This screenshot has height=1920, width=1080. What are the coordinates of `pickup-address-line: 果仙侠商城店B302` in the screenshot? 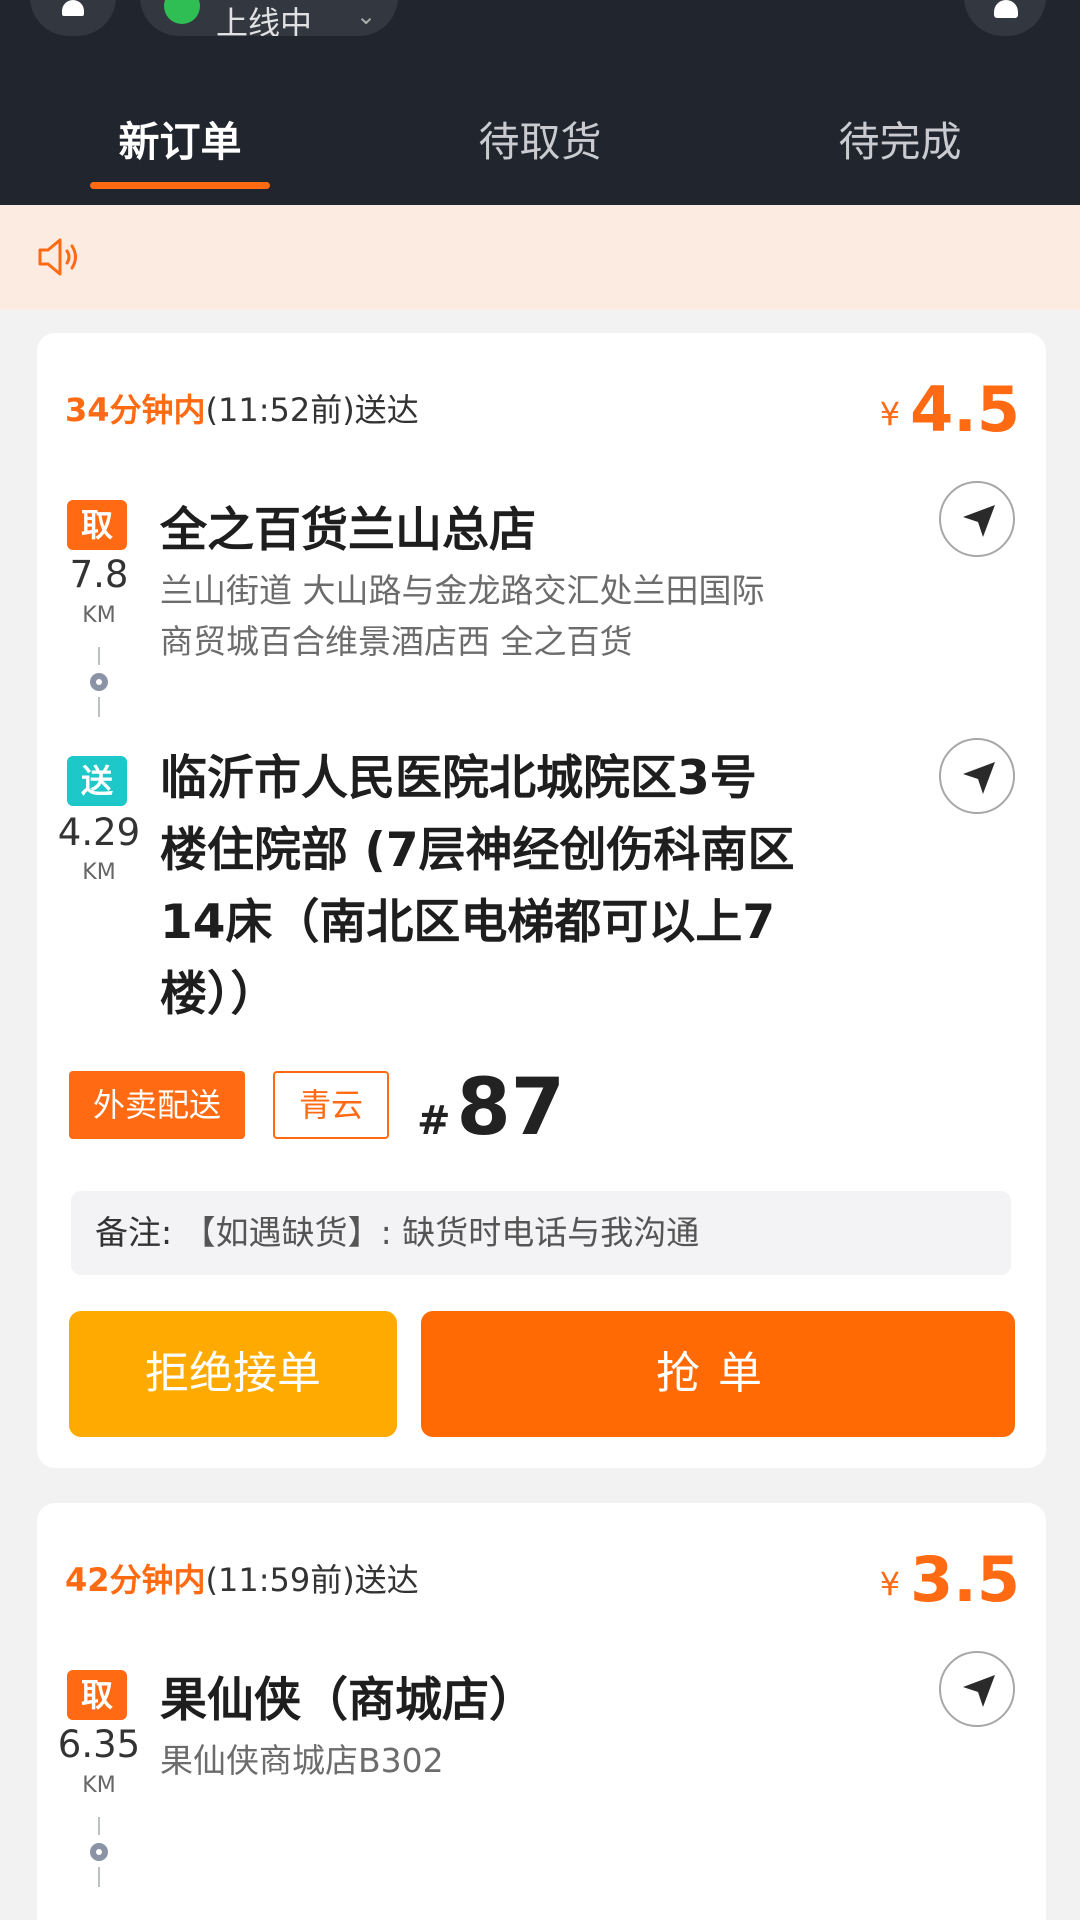 It's located at (302, 1760).